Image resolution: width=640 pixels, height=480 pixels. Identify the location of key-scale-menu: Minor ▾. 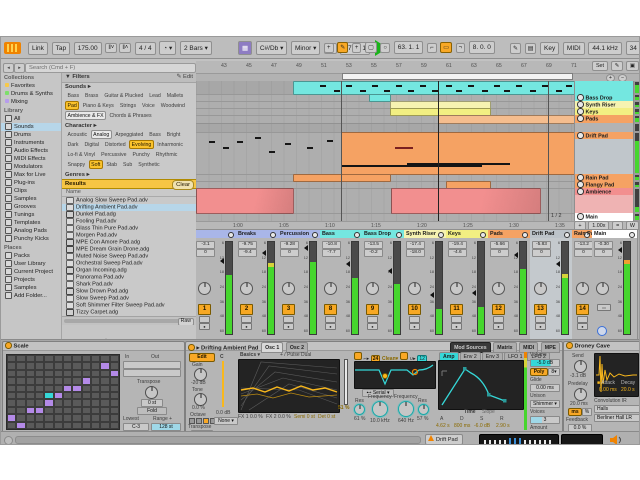
(306, 48).